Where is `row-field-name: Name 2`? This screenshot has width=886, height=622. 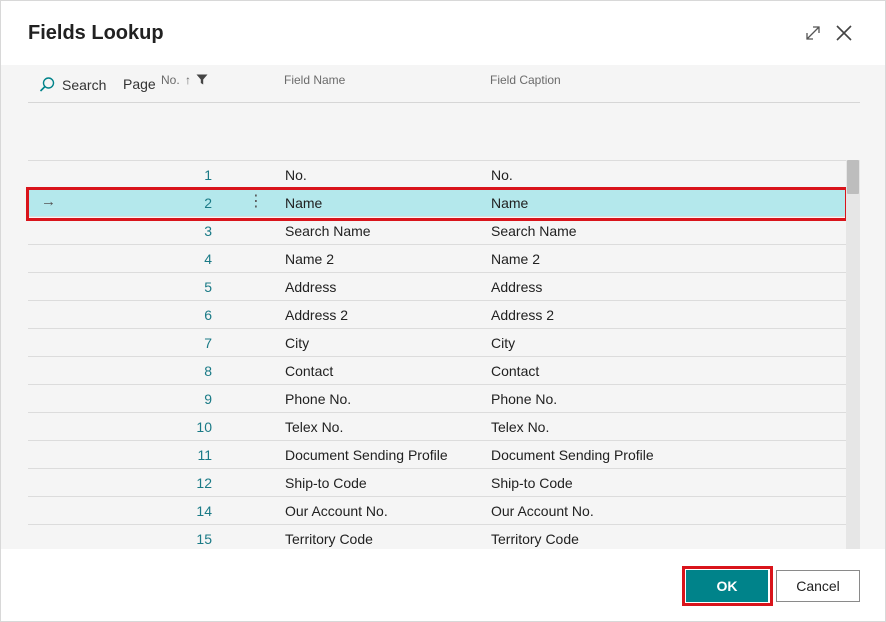
row-field-name: Name 2 is located at coordinates (310, 259).